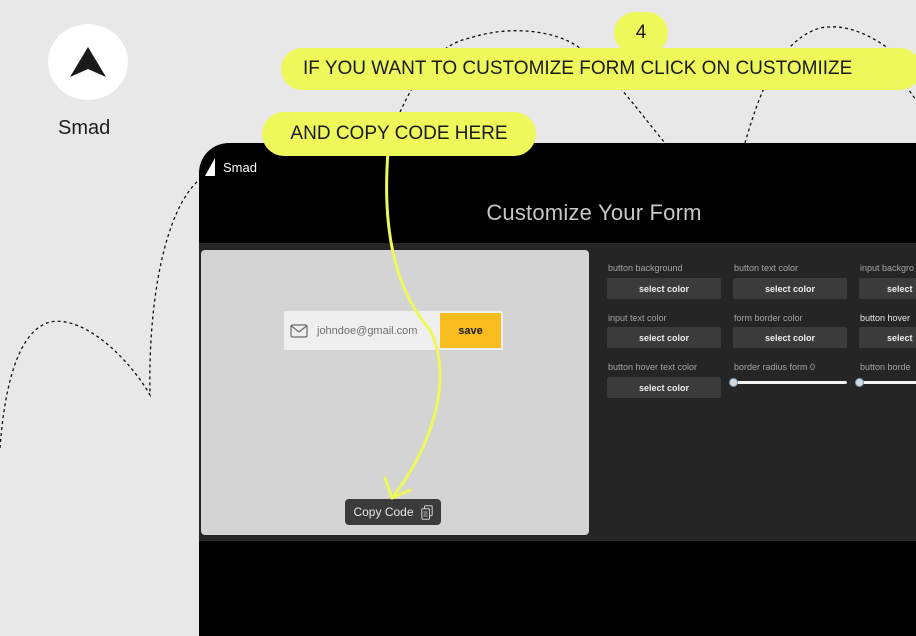  I want to click on border-radius-slider-thumb, so click(733, 382).